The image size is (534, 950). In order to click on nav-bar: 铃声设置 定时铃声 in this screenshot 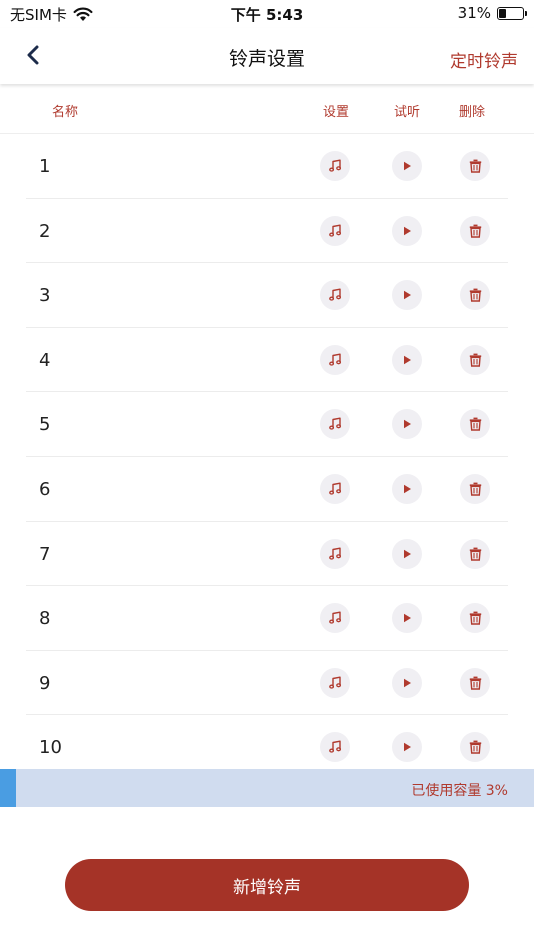, I will do `click(267, 56)`.